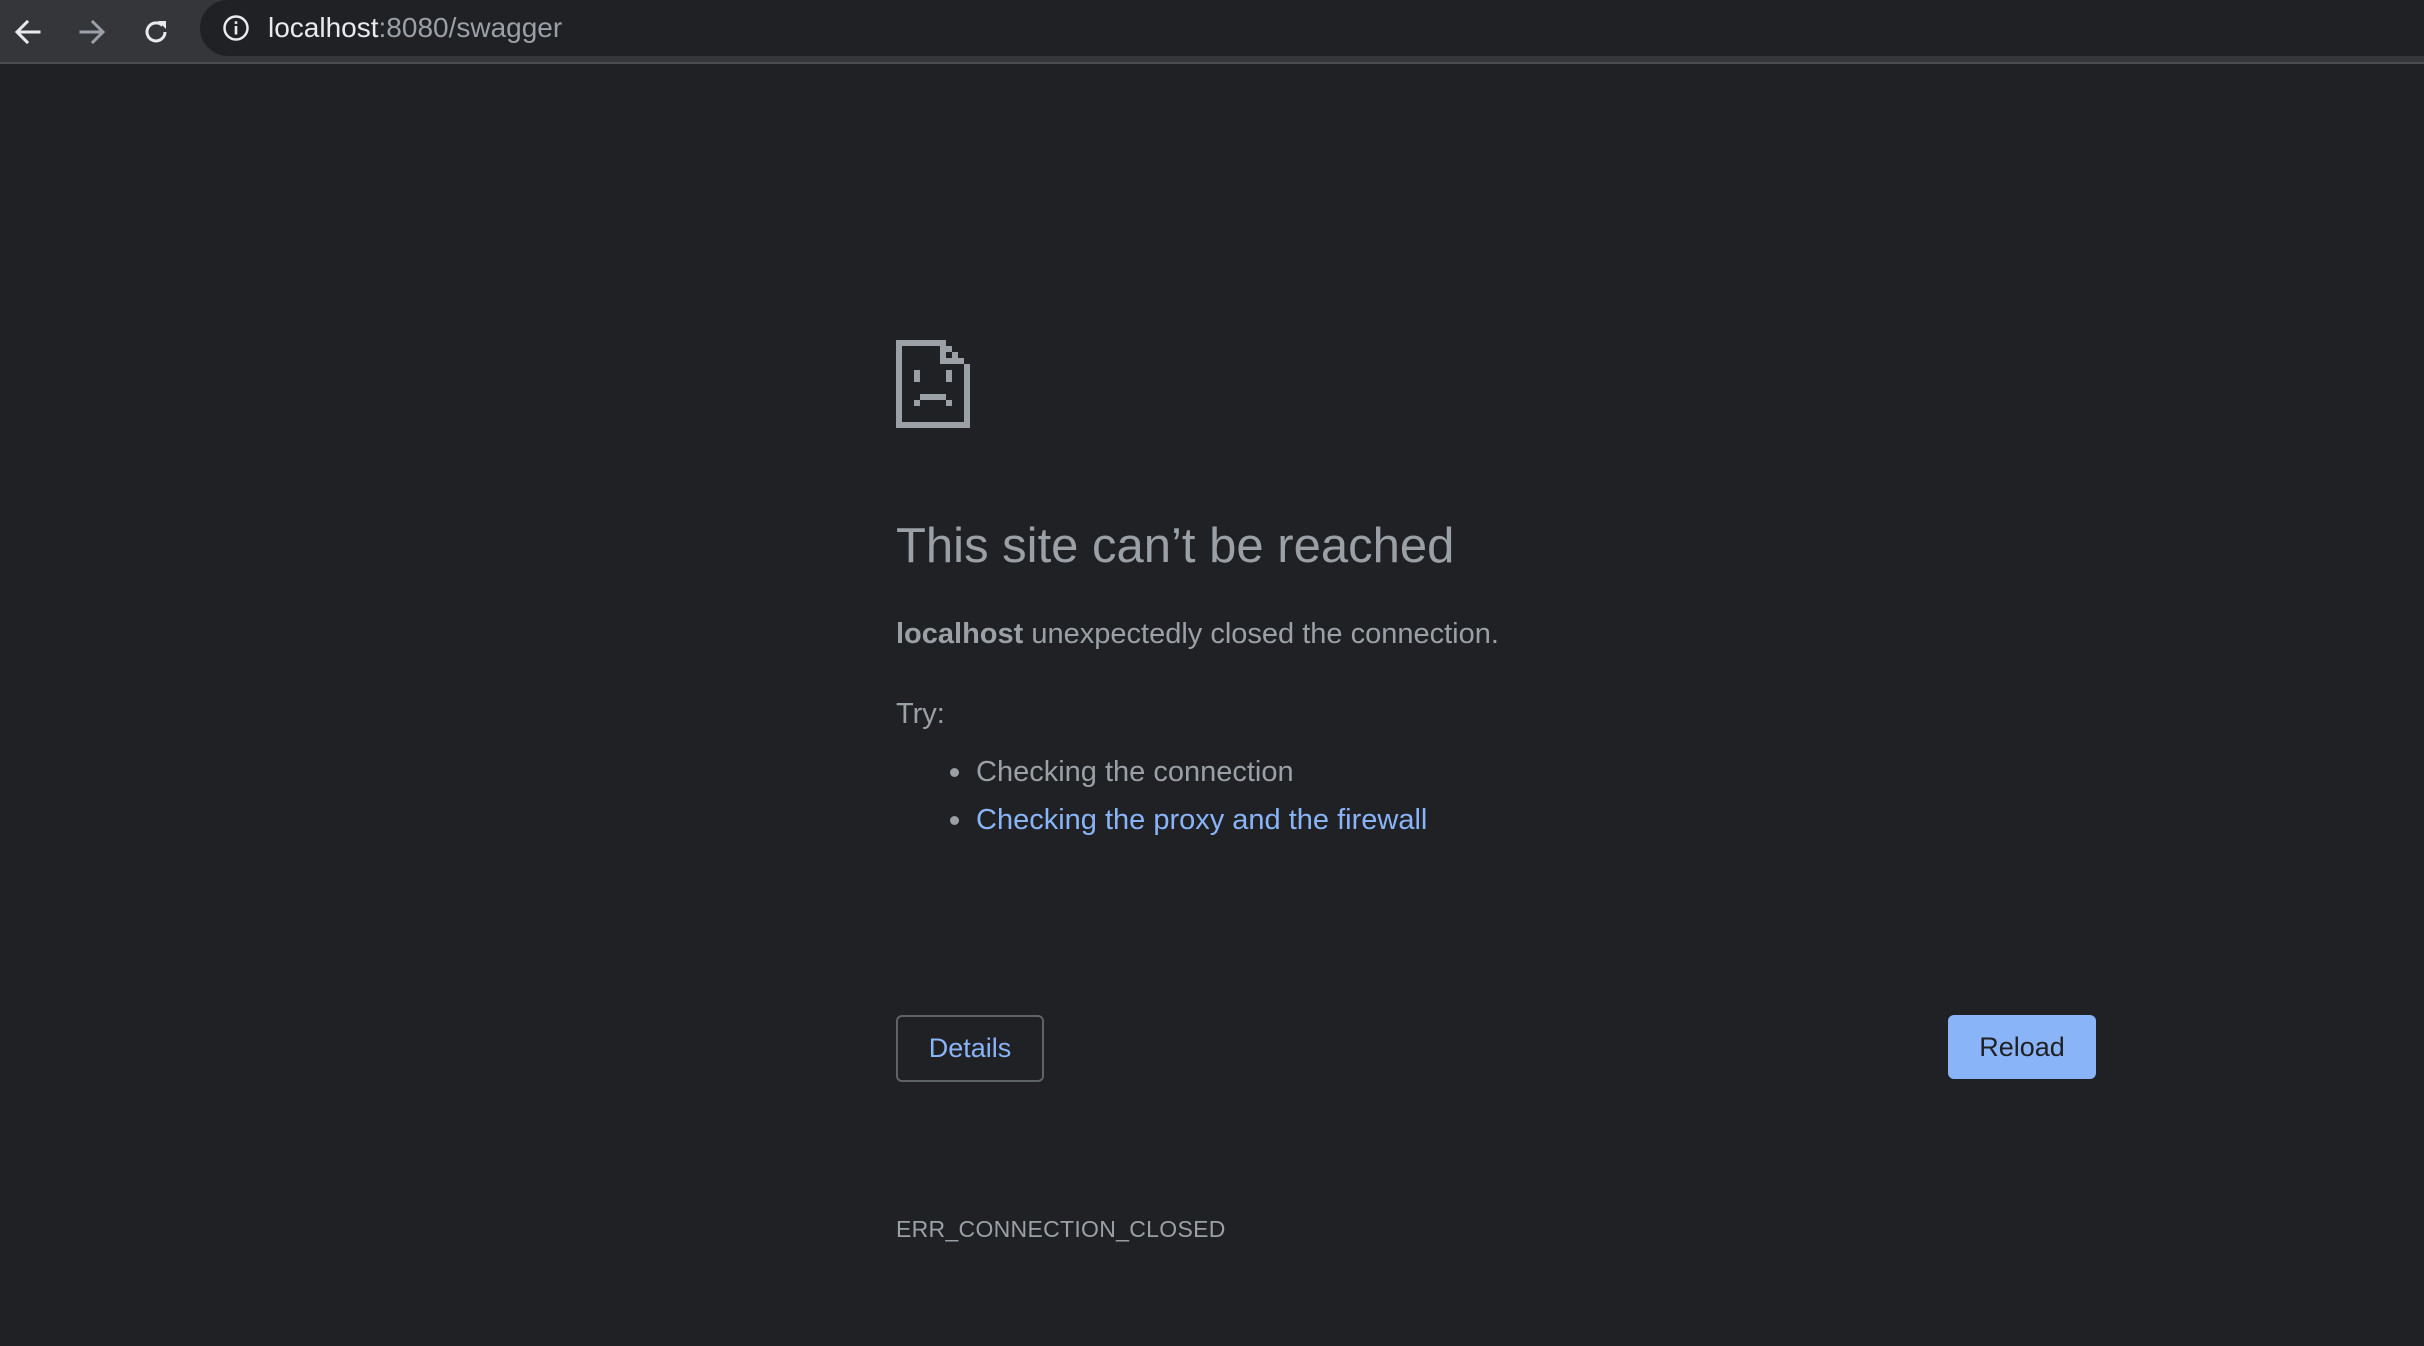 The image size is (2424, 1346). I want to click on reload-button: Reload, so click(2022, 1047).